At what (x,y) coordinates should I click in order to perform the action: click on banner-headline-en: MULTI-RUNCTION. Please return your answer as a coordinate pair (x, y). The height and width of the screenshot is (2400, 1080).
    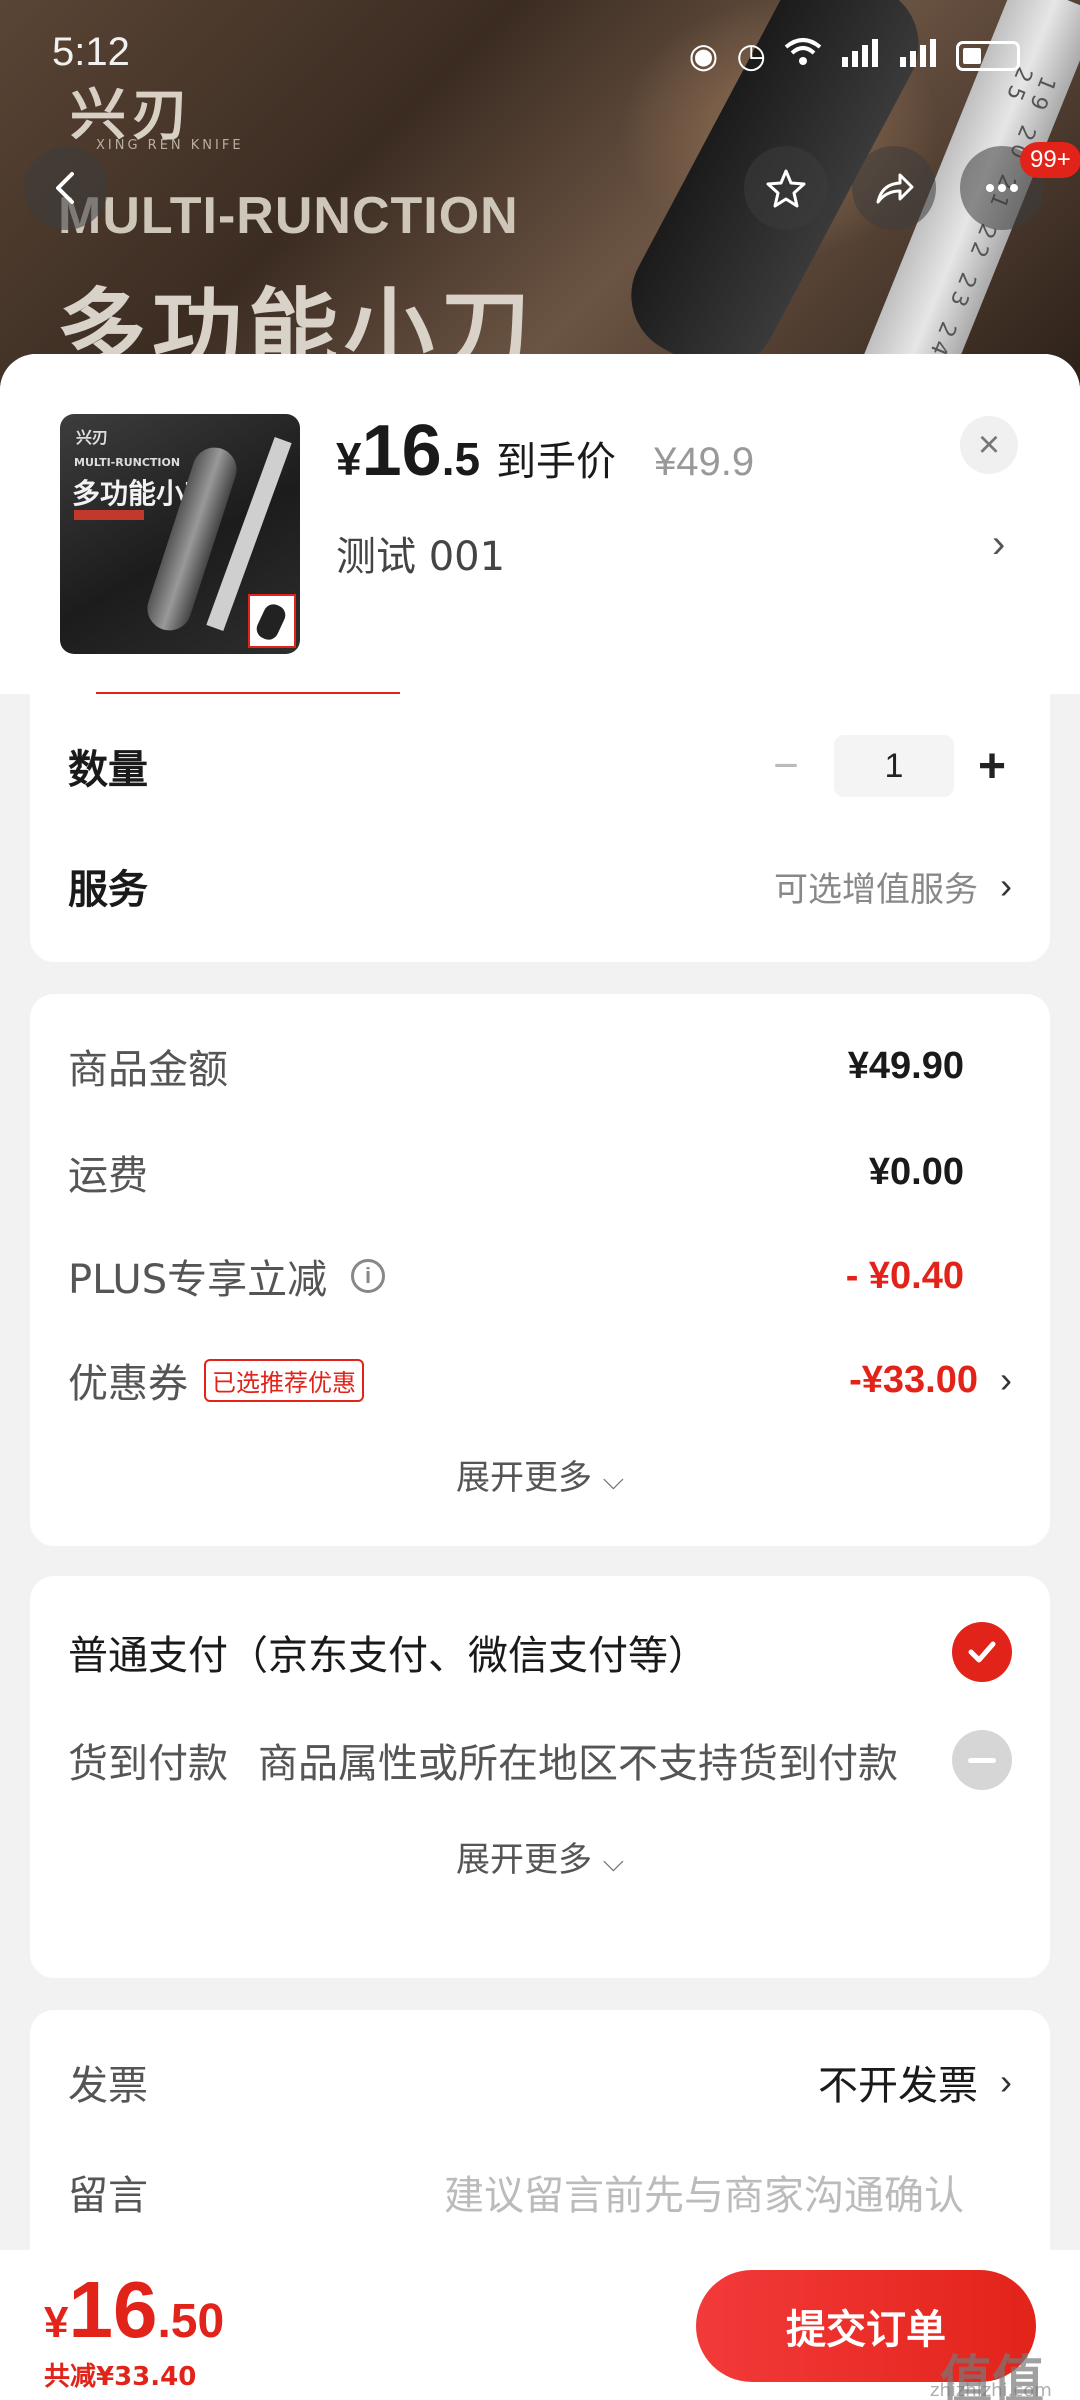
    Looking at the image, I should click on (288, 216).